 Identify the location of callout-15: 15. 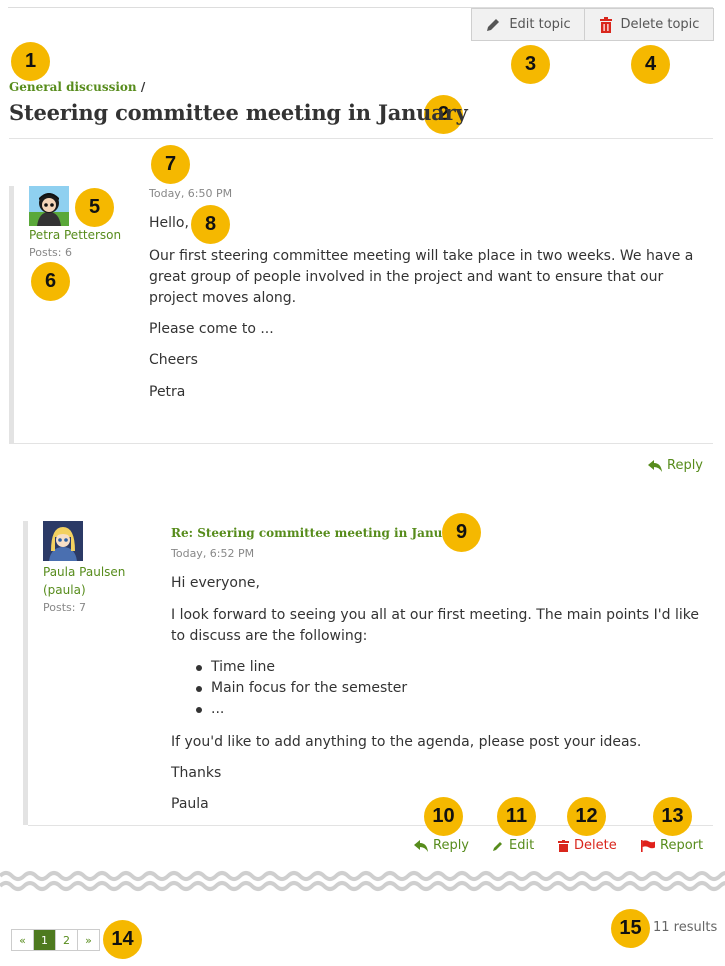
(630, 928).